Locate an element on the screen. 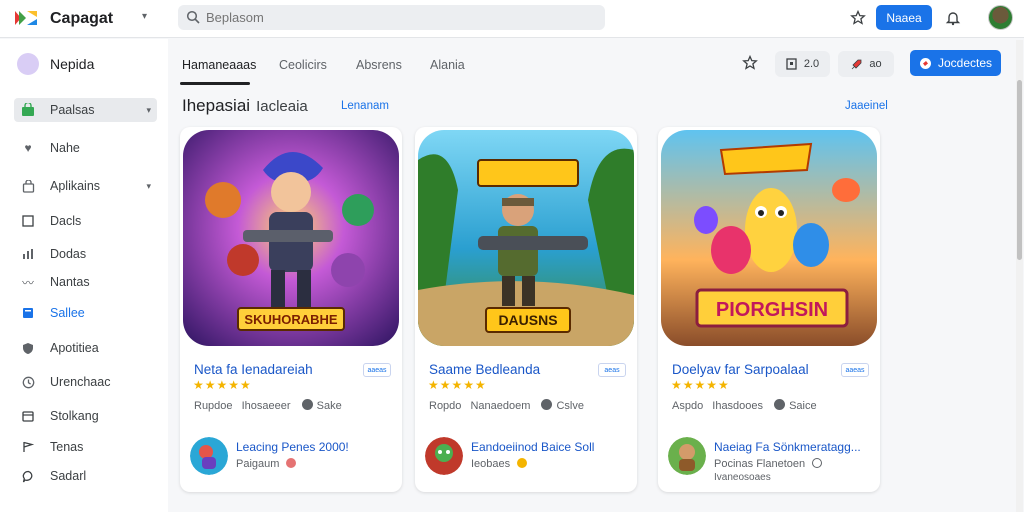  sidebar-item-2: Aplikains ▾ is located at coordinates (85, 186).